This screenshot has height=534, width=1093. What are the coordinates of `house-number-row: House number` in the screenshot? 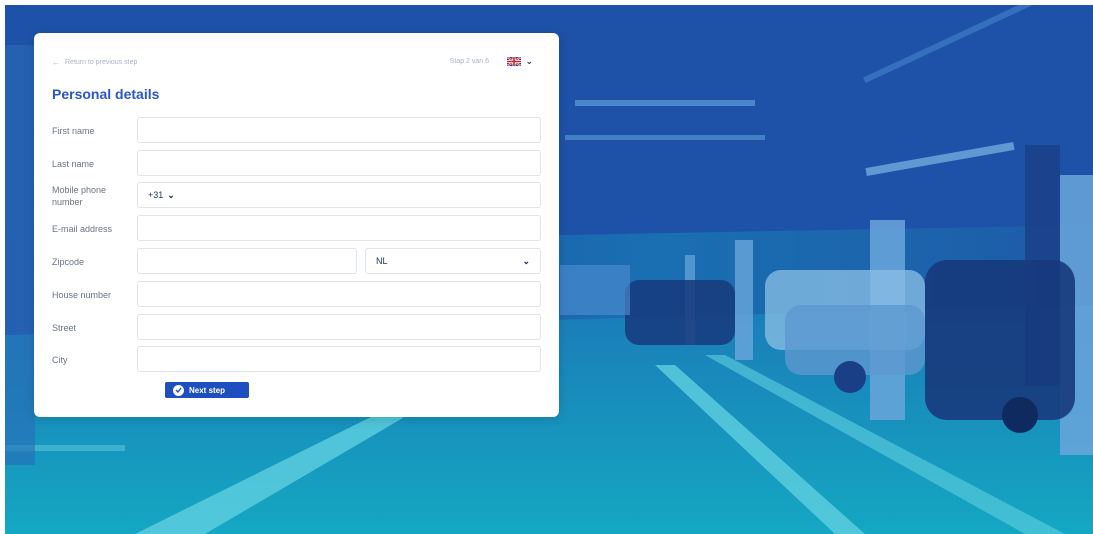 It's located at (296, 295).